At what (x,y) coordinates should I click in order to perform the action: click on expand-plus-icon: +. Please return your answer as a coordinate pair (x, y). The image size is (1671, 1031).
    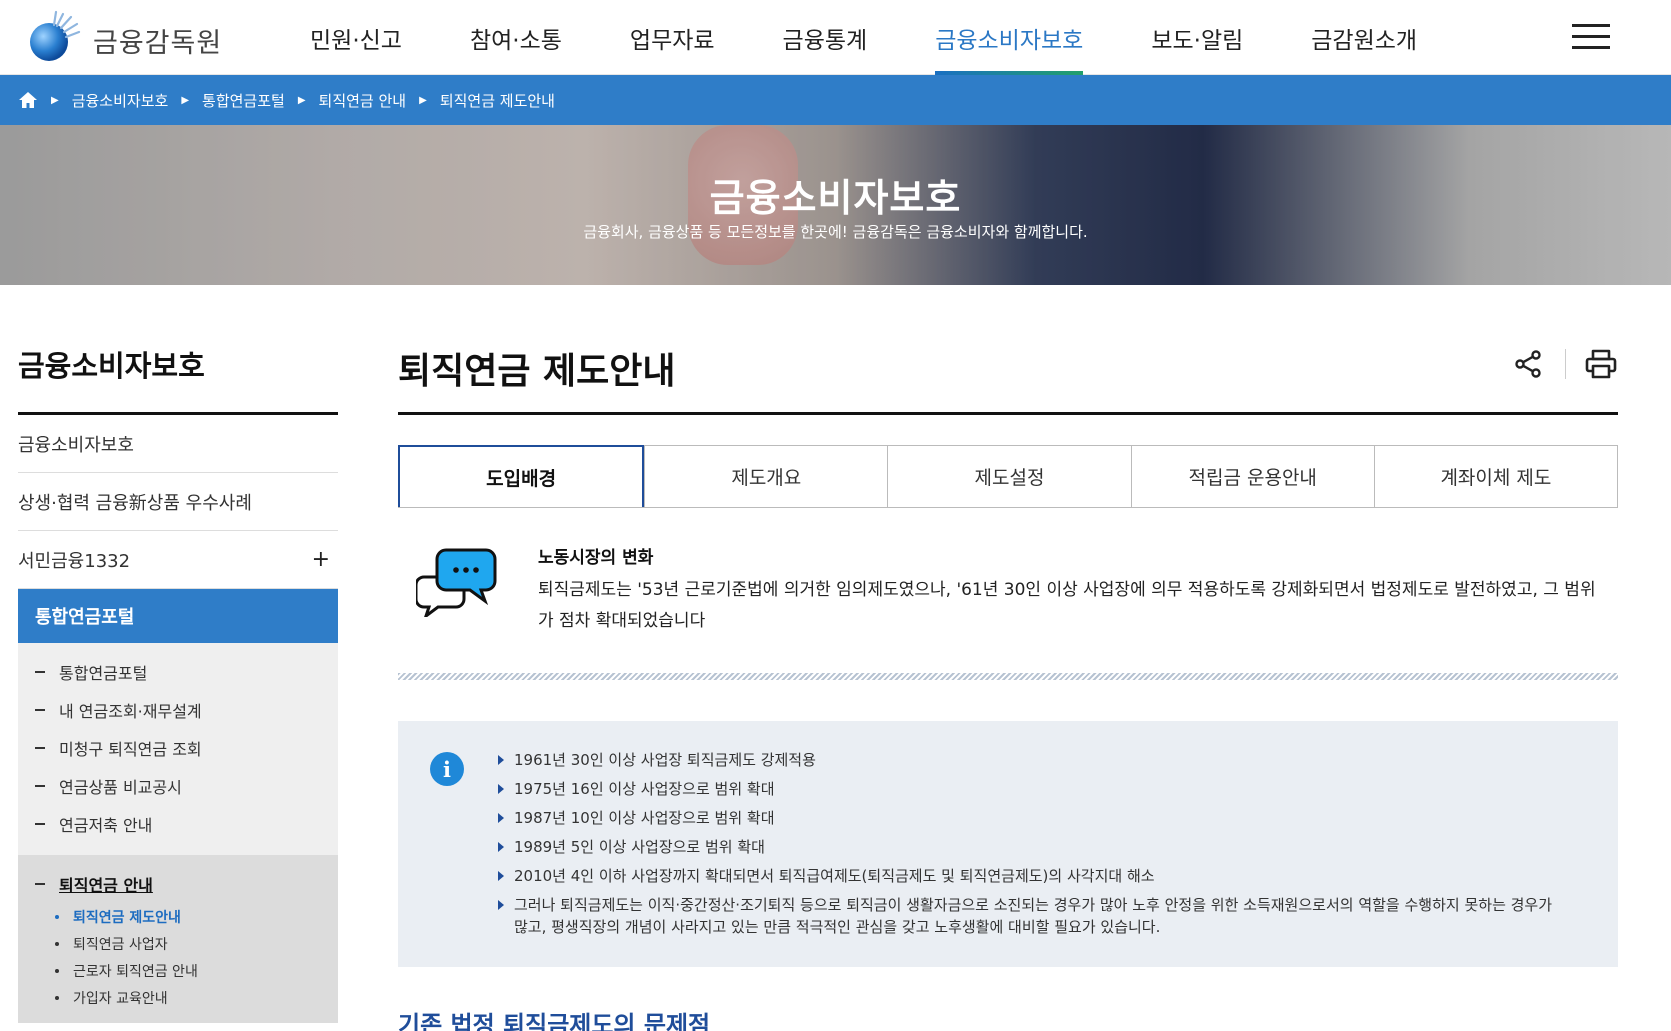
    Looking at the image, I should click on (321, 559).